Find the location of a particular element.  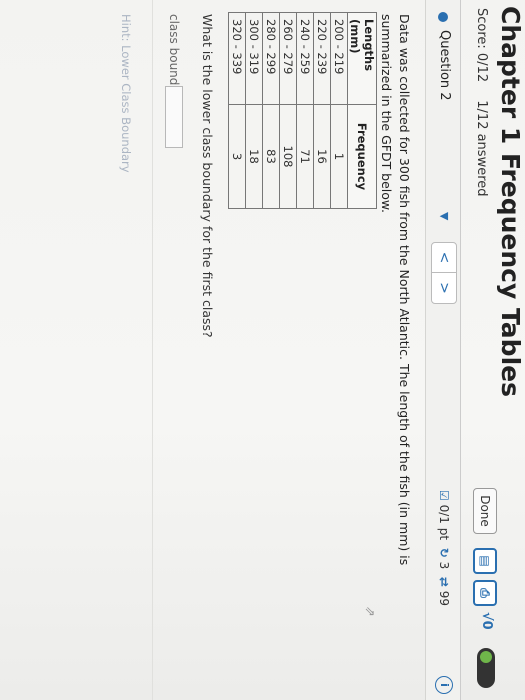

frequency-cell: 1 is located at coordinates (339, 156).